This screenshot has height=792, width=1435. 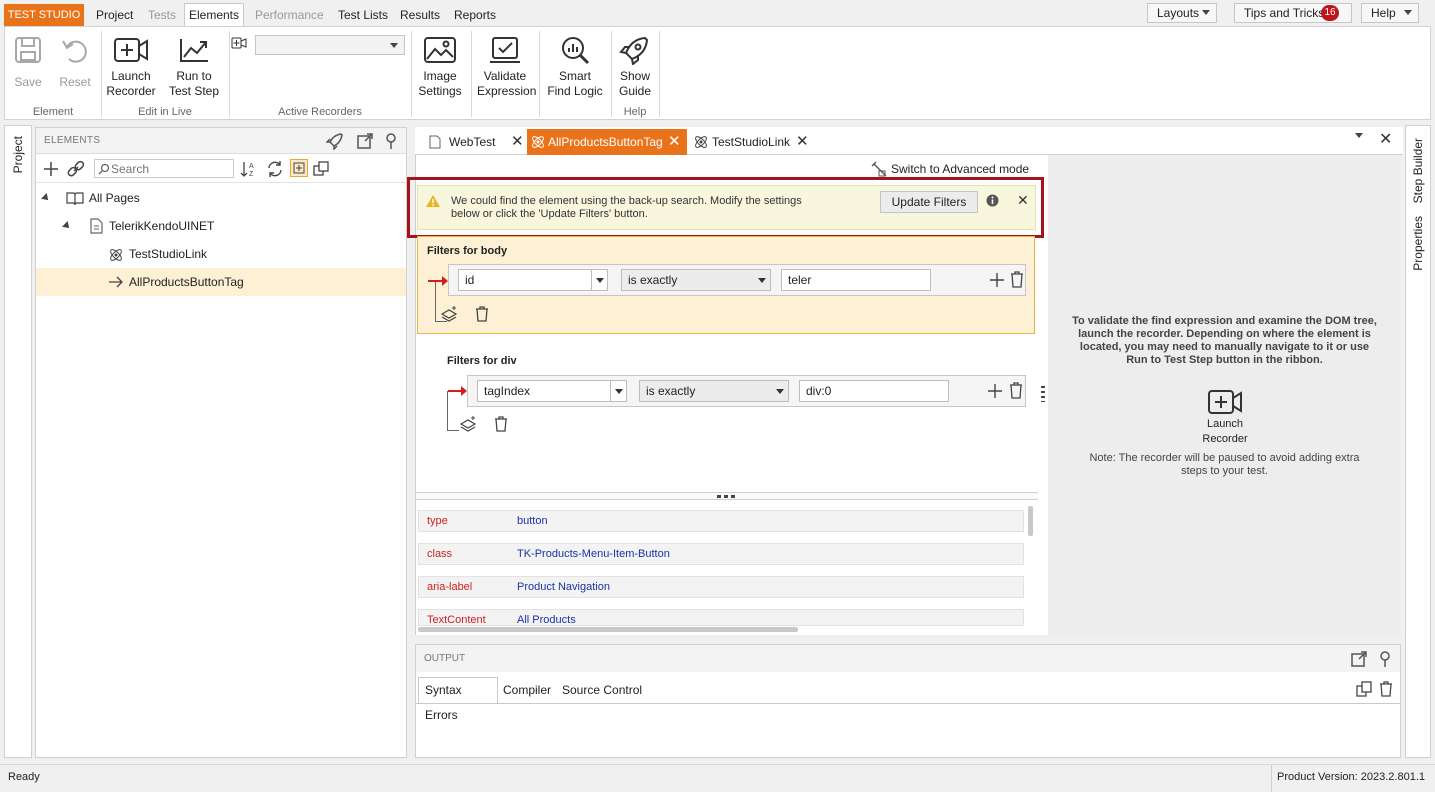 What do you see at coordinates (162, 226) in the screenshot?
I see `tree-label: TelerikKendoUINET` at bounding box center [162, 226].